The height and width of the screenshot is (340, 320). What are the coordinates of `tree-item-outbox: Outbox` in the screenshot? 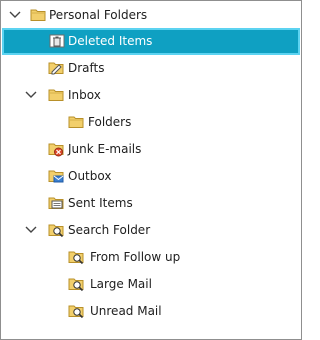 It's located at (151, 176).